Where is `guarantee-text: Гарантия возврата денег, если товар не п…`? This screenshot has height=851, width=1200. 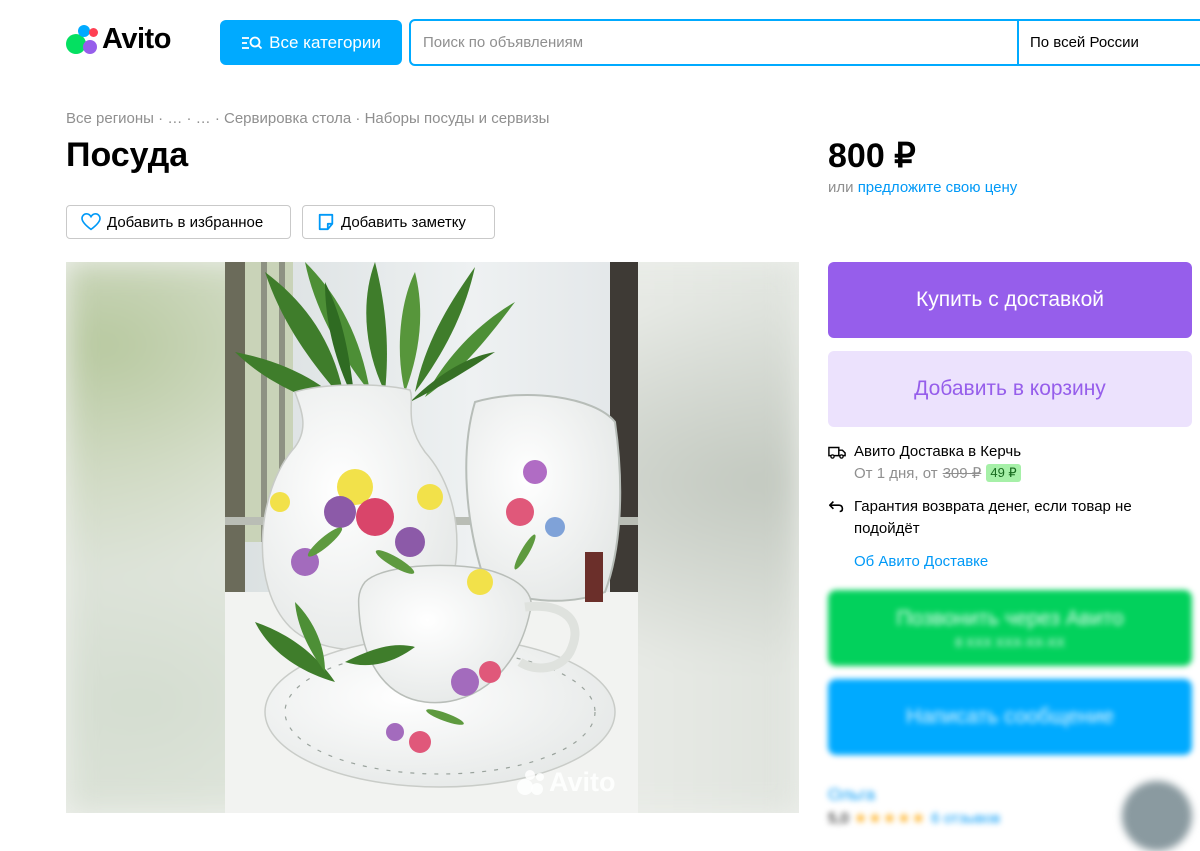
guarantee-text: Гарантия возврата денег, если товар не п… is located at coordinates (993, 517).